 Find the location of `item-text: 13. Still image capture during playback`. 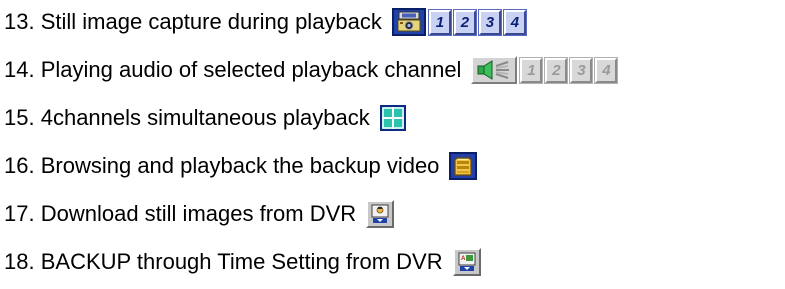

item-text: 13. Still image capture during playback is located at coordinates (193, 21).